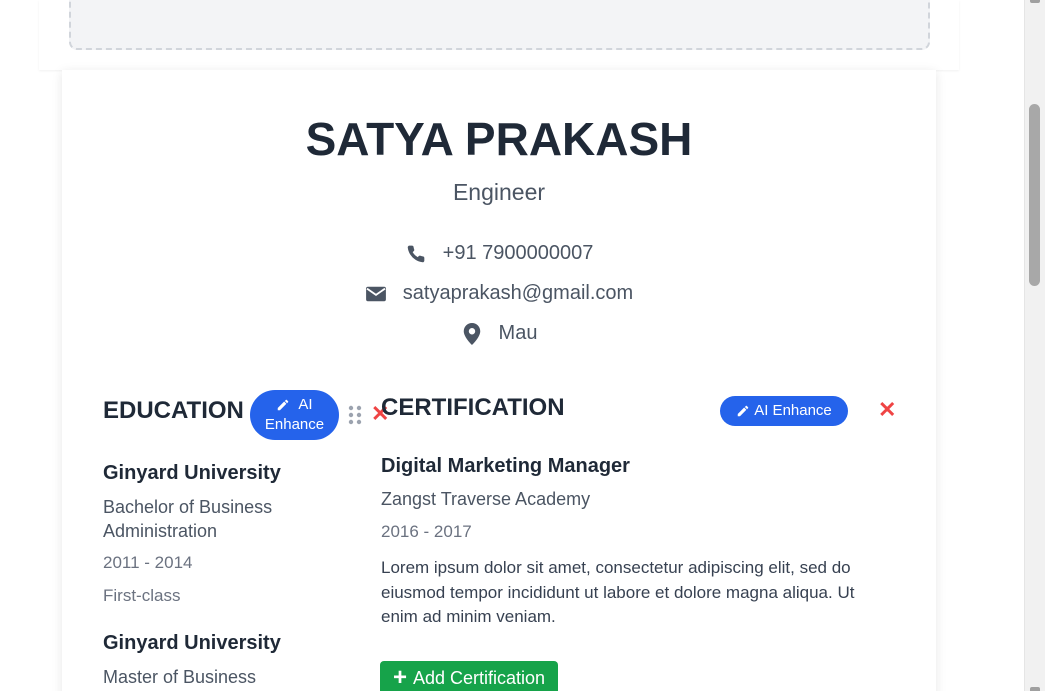 This screenshot has width=1045, height=691. What do you see at coordinates (505, 466) in the screenshot?
I see `certification-title: Digital Marketing Manager` at bounding box center [505, 466].